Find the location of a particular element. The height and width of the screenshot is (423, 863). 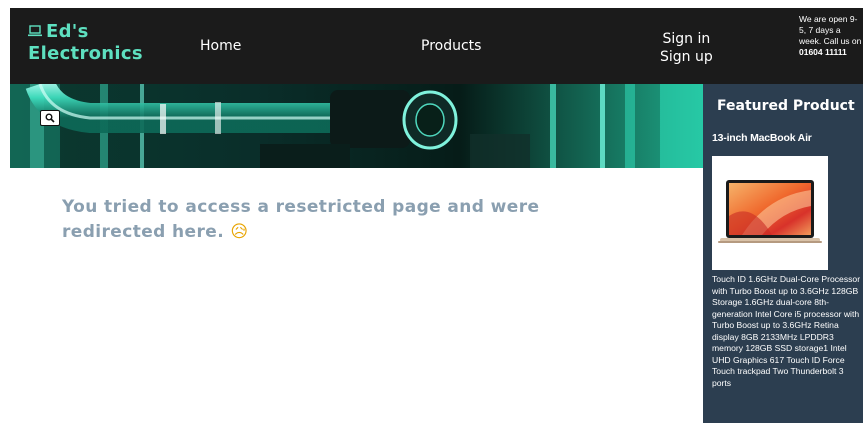

nav-products-link: Products is located at coordinates (451, 46).